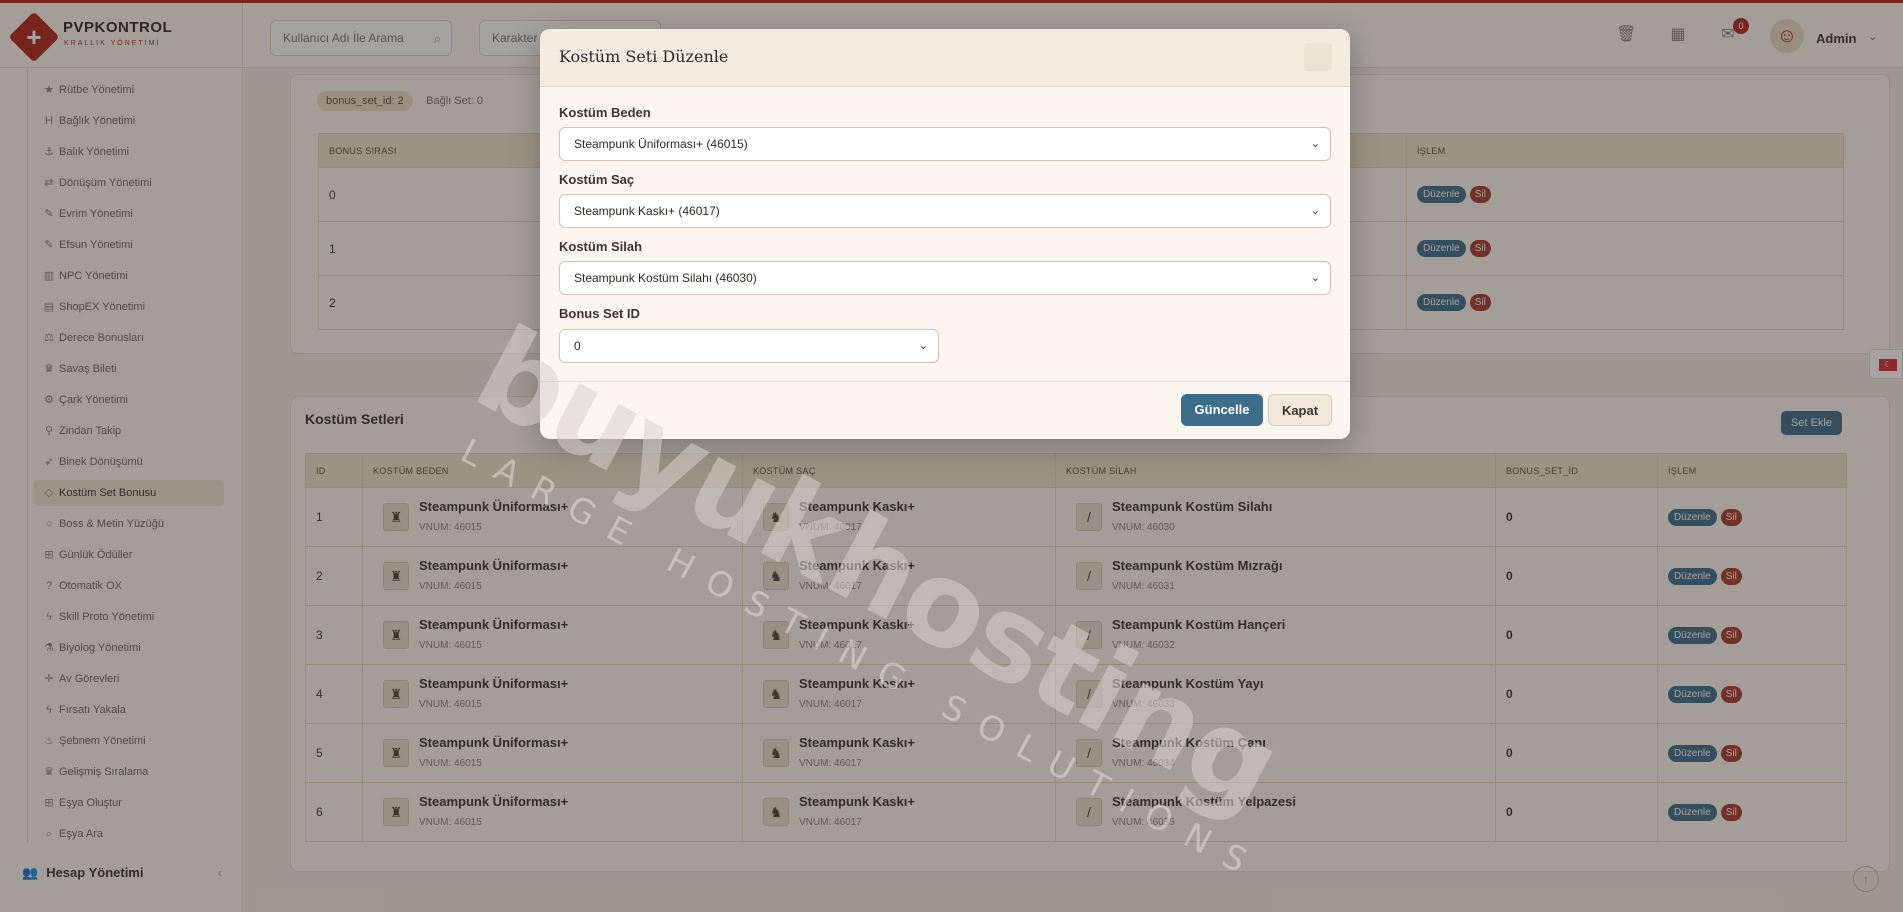 The width and height of the screenshot is (1903, 912). I want to click on hair-select-value: Steampunk Kaskı+ (46017), so click(647, 211).